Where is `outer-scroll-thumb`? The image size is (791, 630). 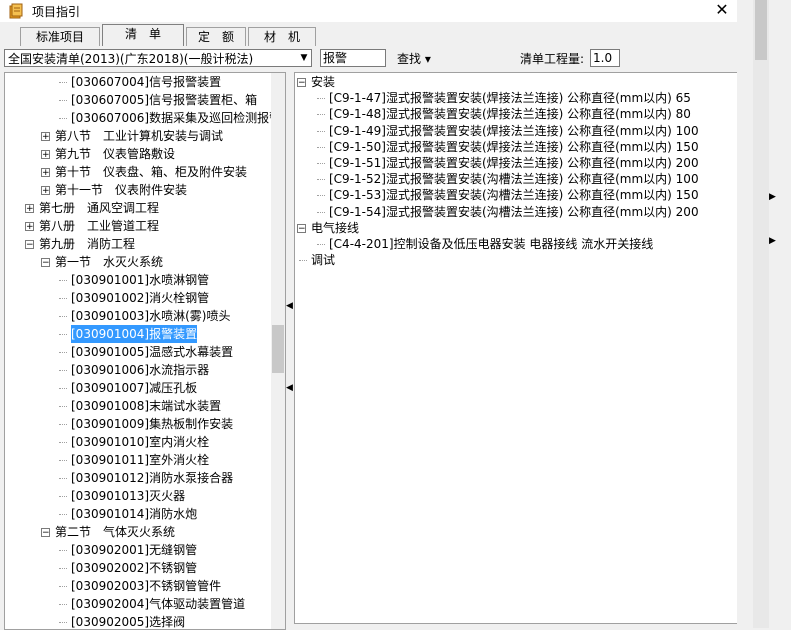 outer-scroll-thumb is located at coordinates (761, 30).